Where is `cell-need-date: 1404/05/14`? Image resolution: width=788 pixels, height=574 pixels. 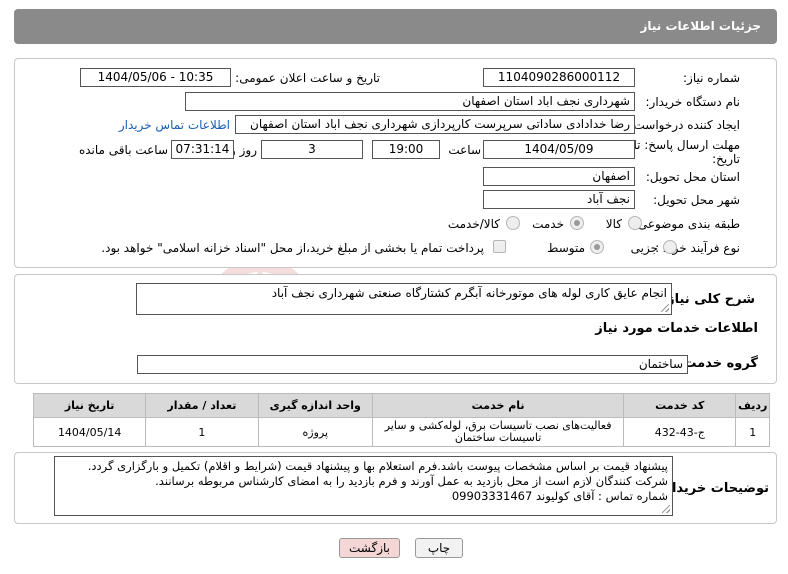 cell-need-date: 1404/05/14 is located at coordinates (89, 432).